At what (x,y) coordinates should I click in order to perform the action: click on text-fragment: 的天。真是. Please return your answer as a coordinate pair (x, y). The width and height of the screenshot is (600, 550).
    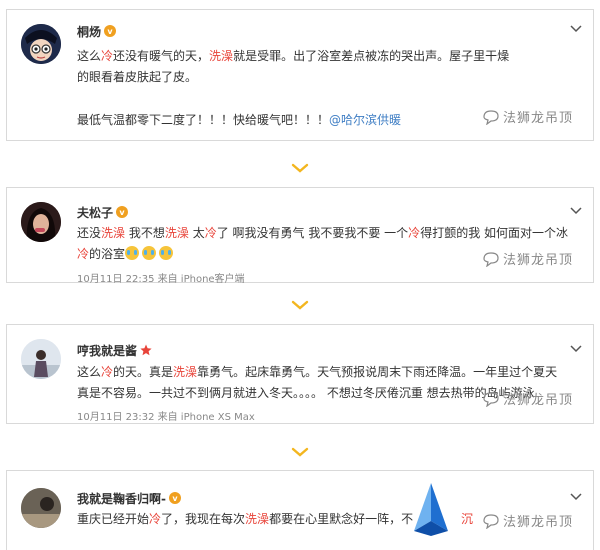
    Looking at the image, I should click on (143, 372).